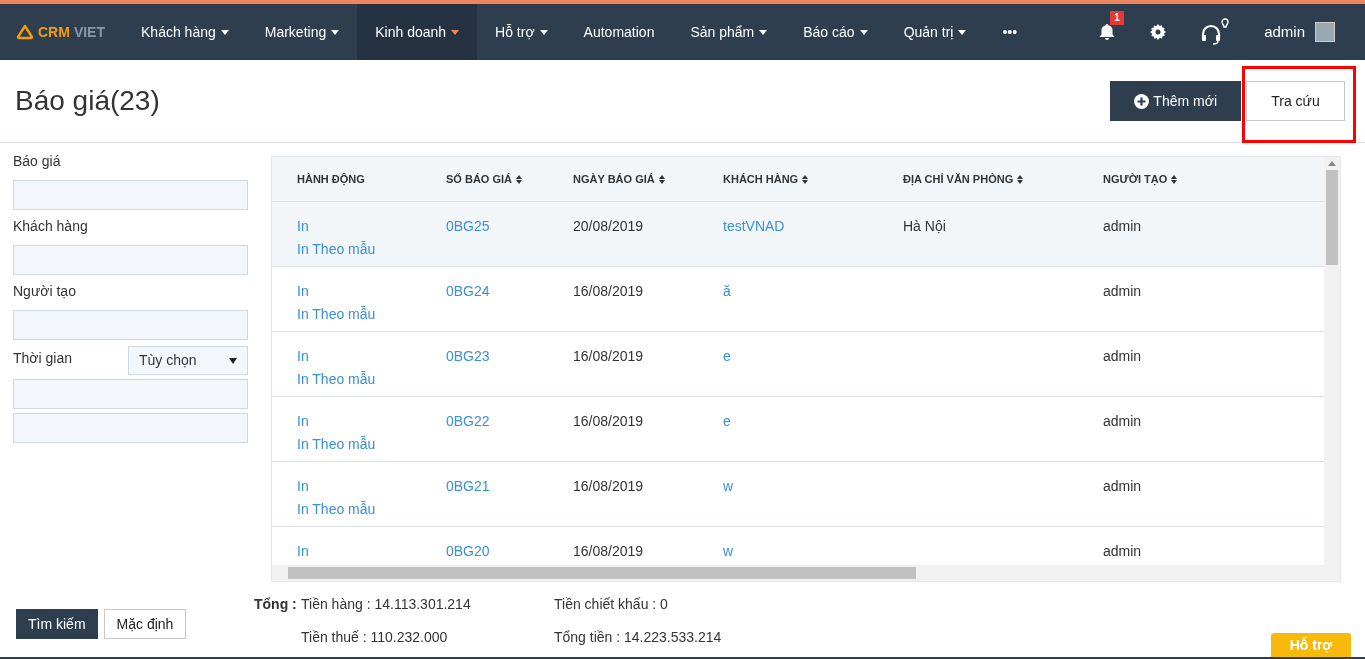 The image size is (1365, 659). I want to click on column-header: NGƯỜI TẠO, so click(1135, 179).